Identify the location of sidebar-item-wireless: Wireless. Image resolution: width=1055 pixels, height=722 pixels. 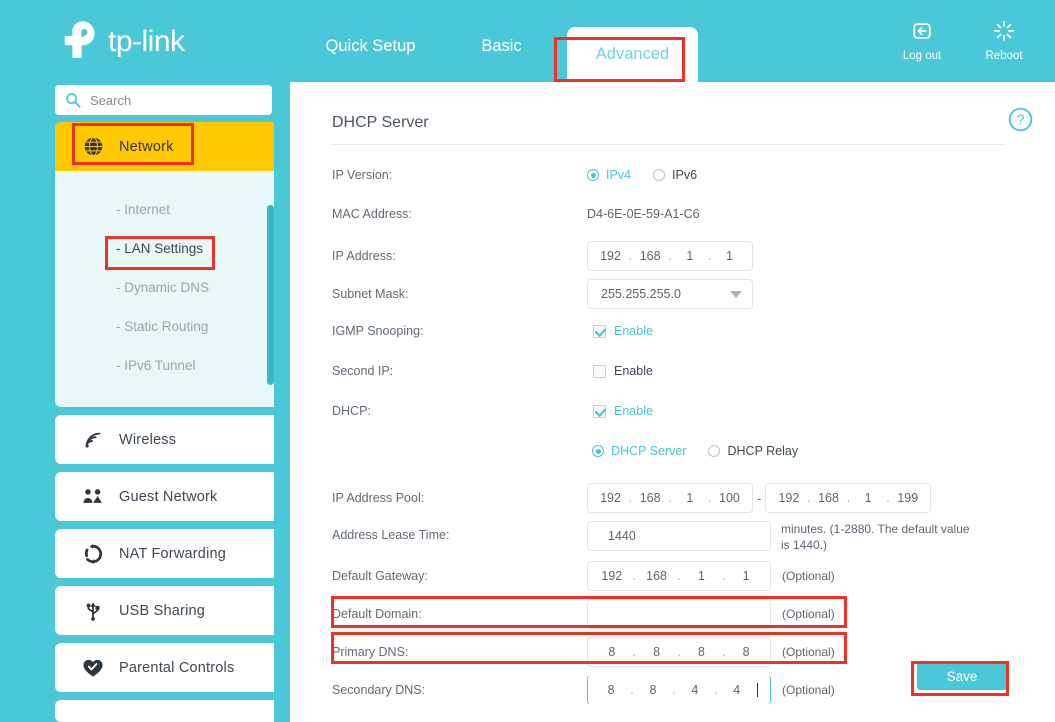
(164, 439).